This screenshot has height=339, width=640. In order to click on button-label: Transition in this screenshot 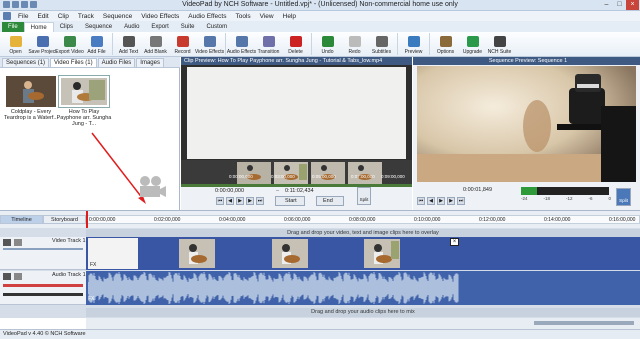, I will do `click(268, 52)`.